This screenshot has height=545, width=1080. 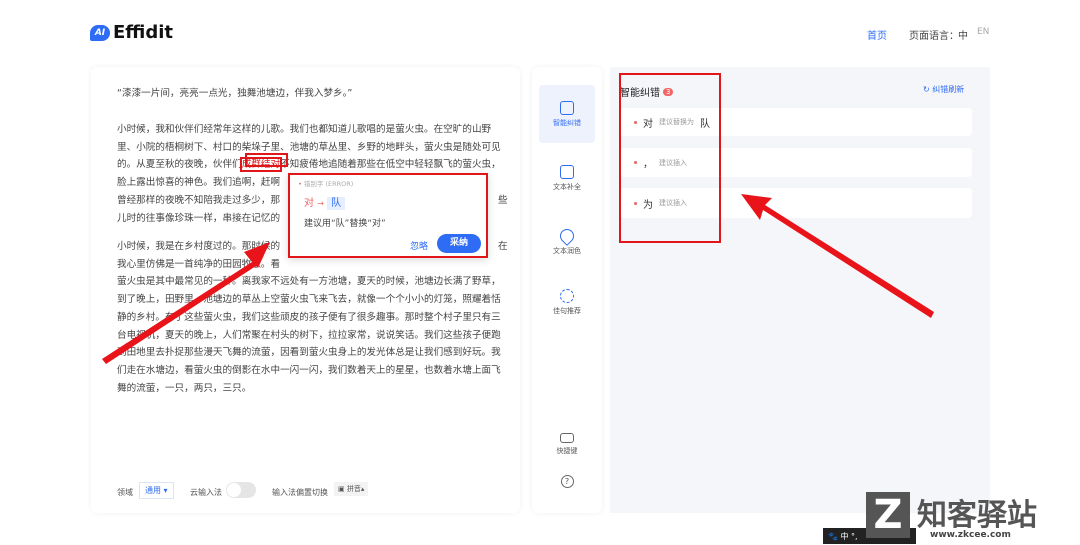 What do you see at coordinates (844, 536) in the screenshot?
I see `ime-indicator: 中` at bounding box center [844, 536].